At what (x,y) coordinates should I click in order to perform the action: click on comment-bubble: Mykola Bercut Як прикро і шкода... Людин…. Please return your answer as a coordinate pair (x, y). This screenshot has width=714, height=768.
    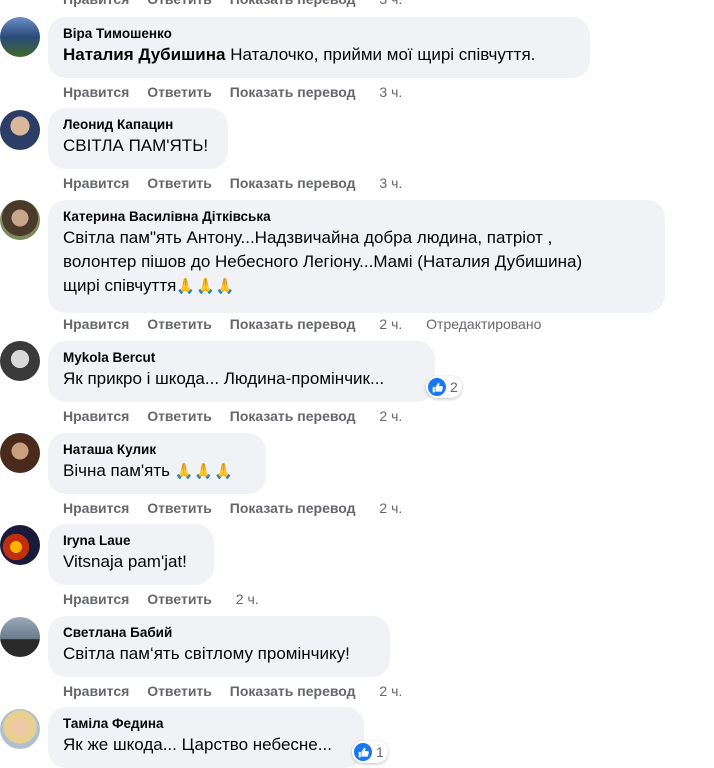
    Looking at the image, I should click on (241, 371).